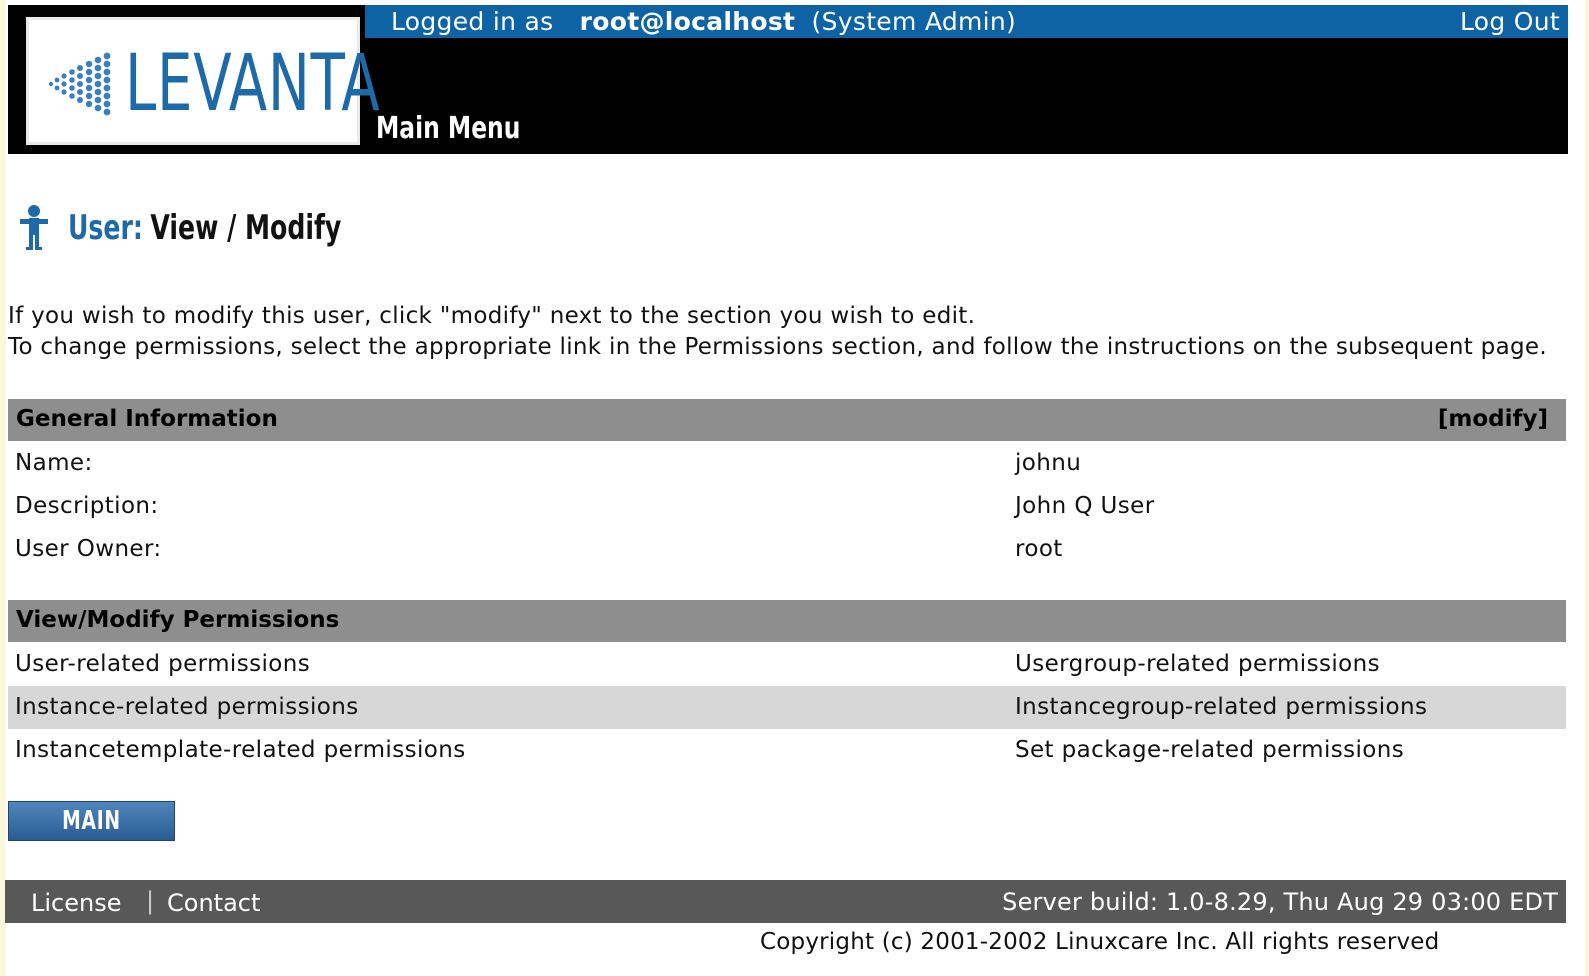 The image size is (1589, 976). Describe the element at coordinates (448, 128) in the screenshot. I see `header-section-title: Main Menu` at that location.